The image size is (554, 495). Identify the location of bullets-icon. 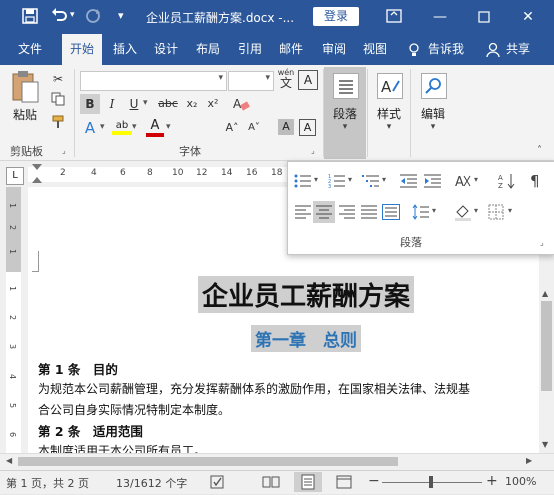
(303, 181).